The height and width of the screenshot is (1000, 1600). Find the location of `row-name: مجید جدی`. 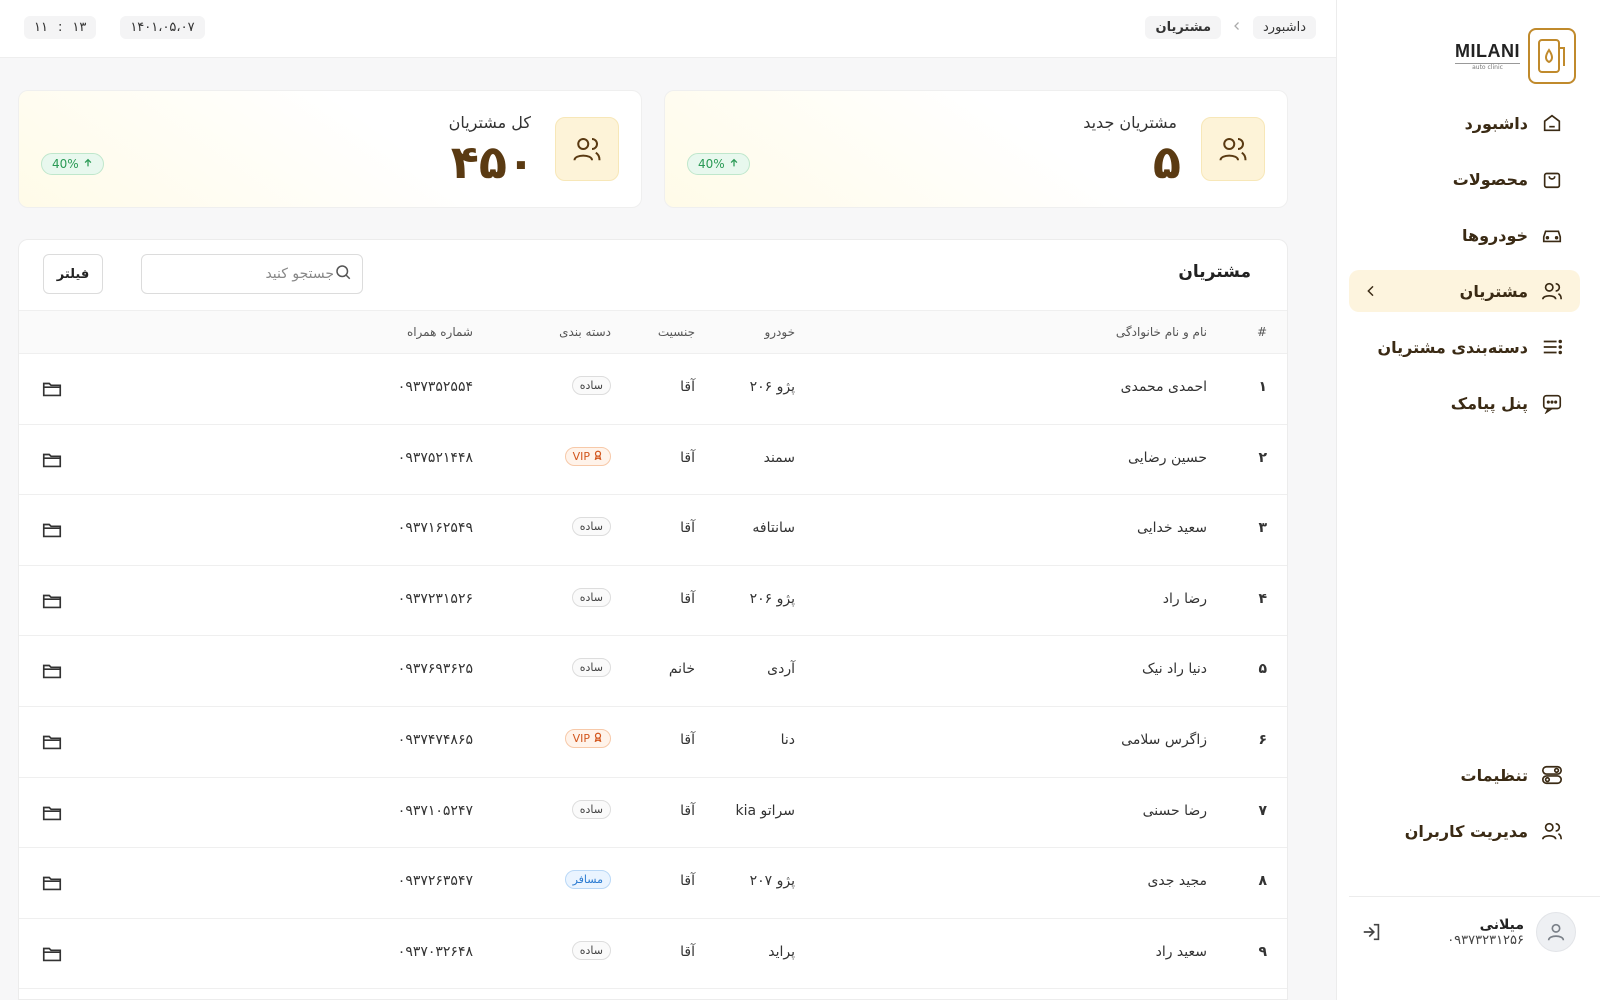

row-name: مجید جدی is located at coordinates (1177, 881).